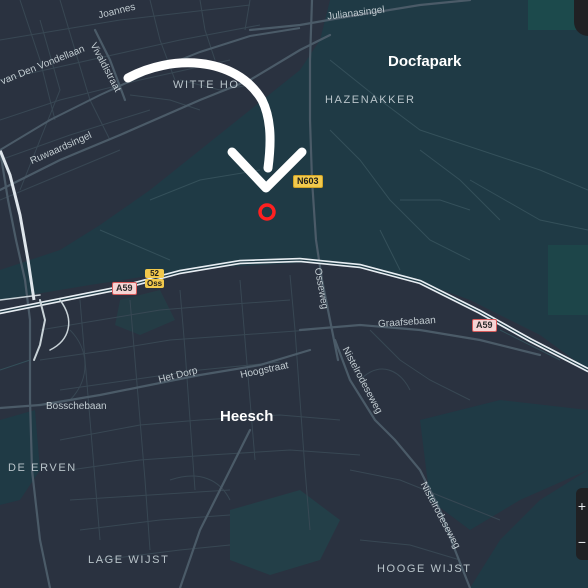  I want to click on curved-arrow-icon, so click(216, 121).